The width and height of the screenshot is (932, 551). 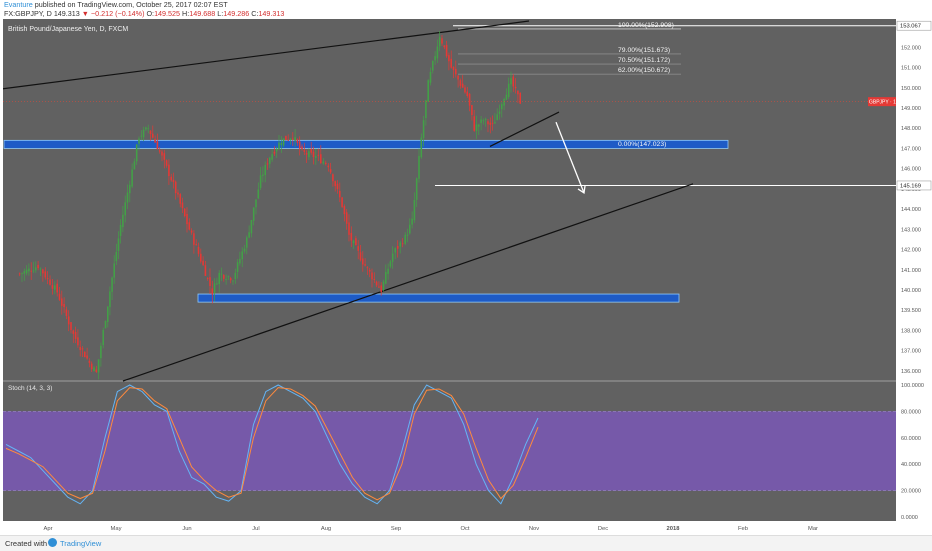 What do you see at coordinates (255, 529) in the screenshot?
I see `time-tick-label: Jul` at bounding box center [255, 529].